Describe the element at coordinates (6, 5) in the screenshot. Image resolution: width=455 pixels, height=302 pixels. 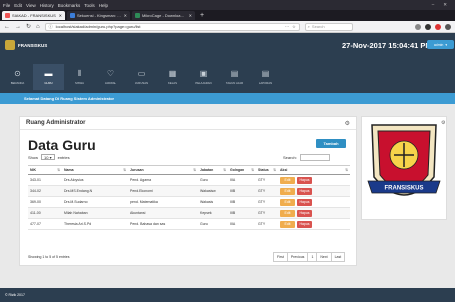
I see `menu-file: File` at that location.